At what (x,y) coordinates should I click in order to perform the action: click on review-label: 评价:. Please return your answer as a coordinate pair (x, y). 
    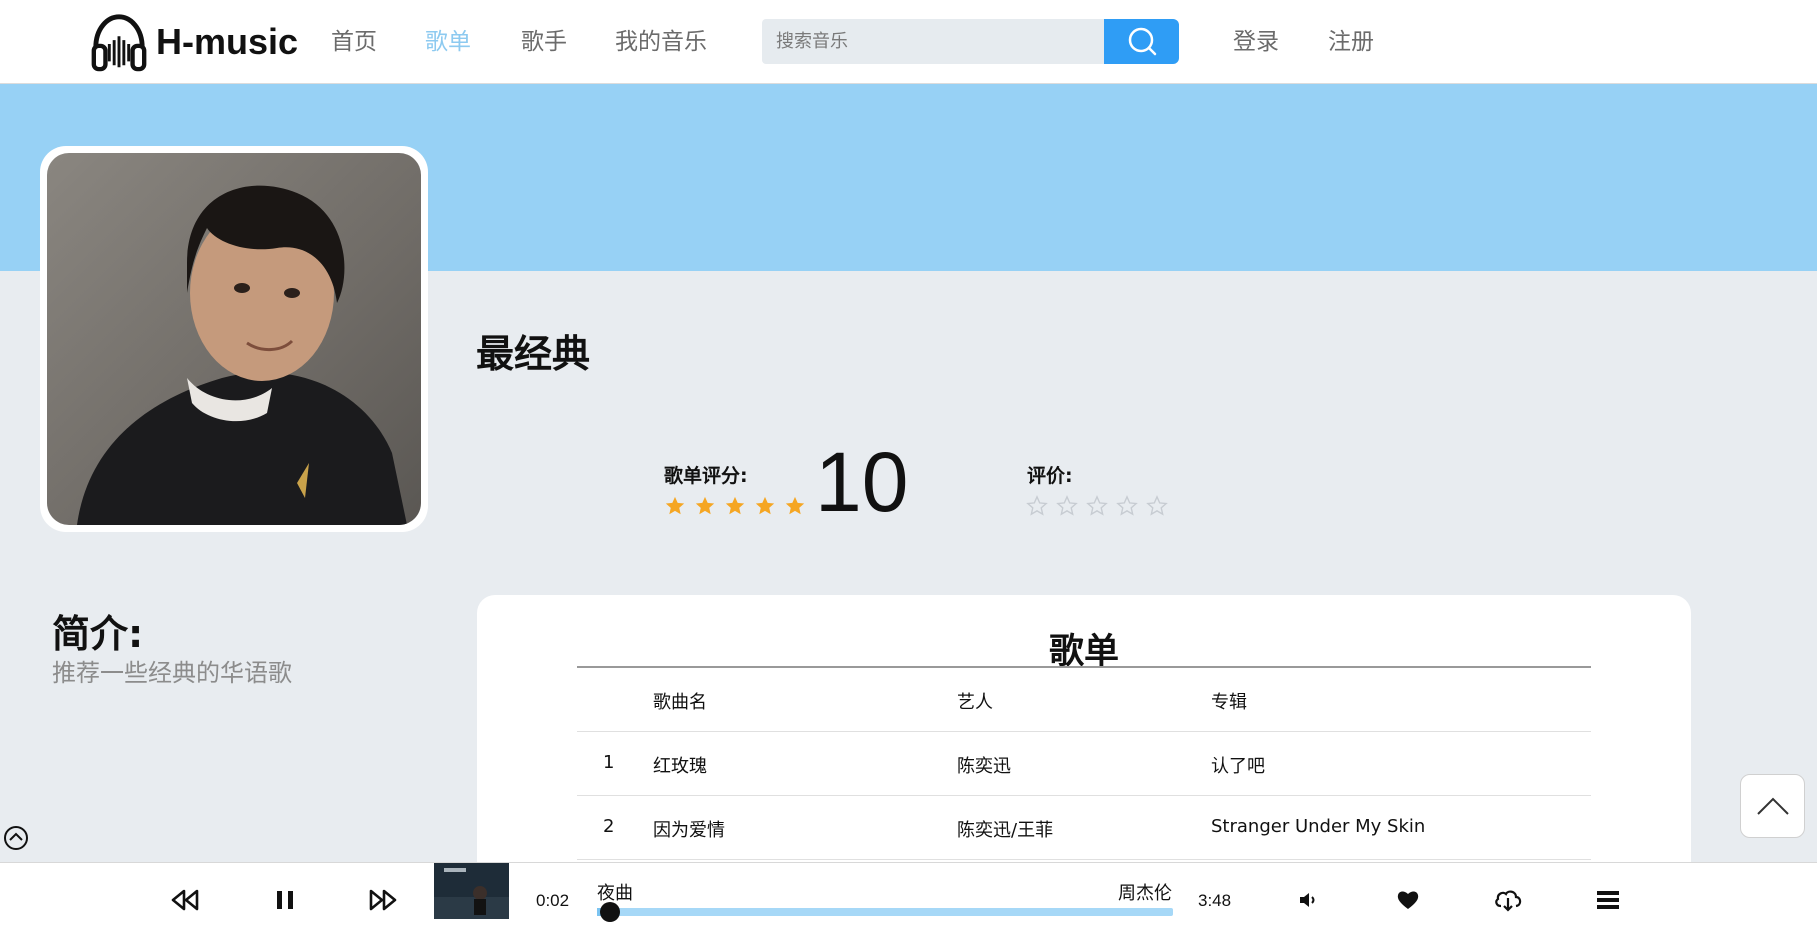
    Looking at the image, I should click on (1050, 476).